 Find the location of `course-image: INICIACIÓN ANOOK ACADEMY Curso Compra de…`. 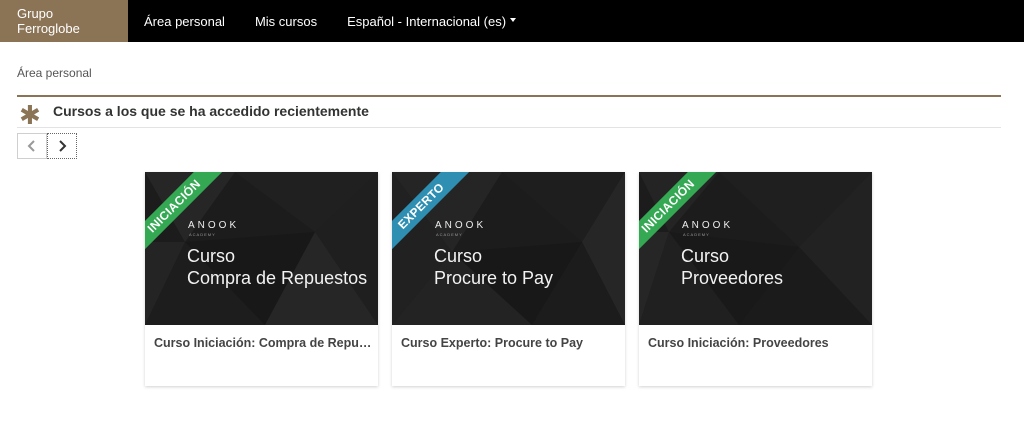

course-image: INICIACIÓN ANOOK ACADEMY Curso Compra de… is located at coordinates (261, 248).